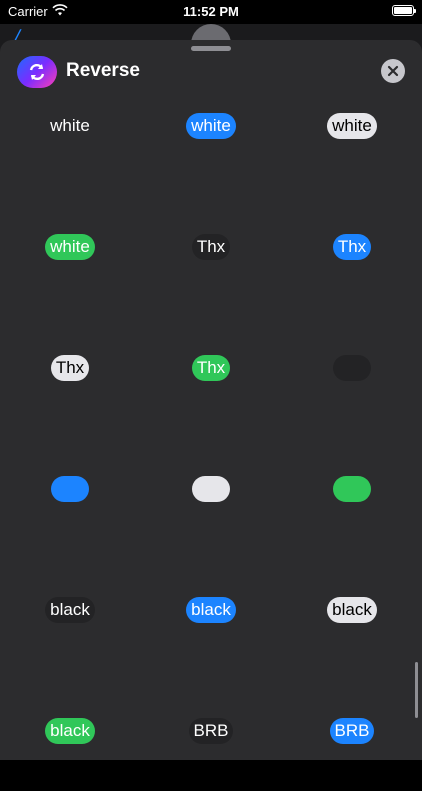 The height and width of the screenshot is (791, 422). I want to click on sheet-grabber, so click(211, 48).